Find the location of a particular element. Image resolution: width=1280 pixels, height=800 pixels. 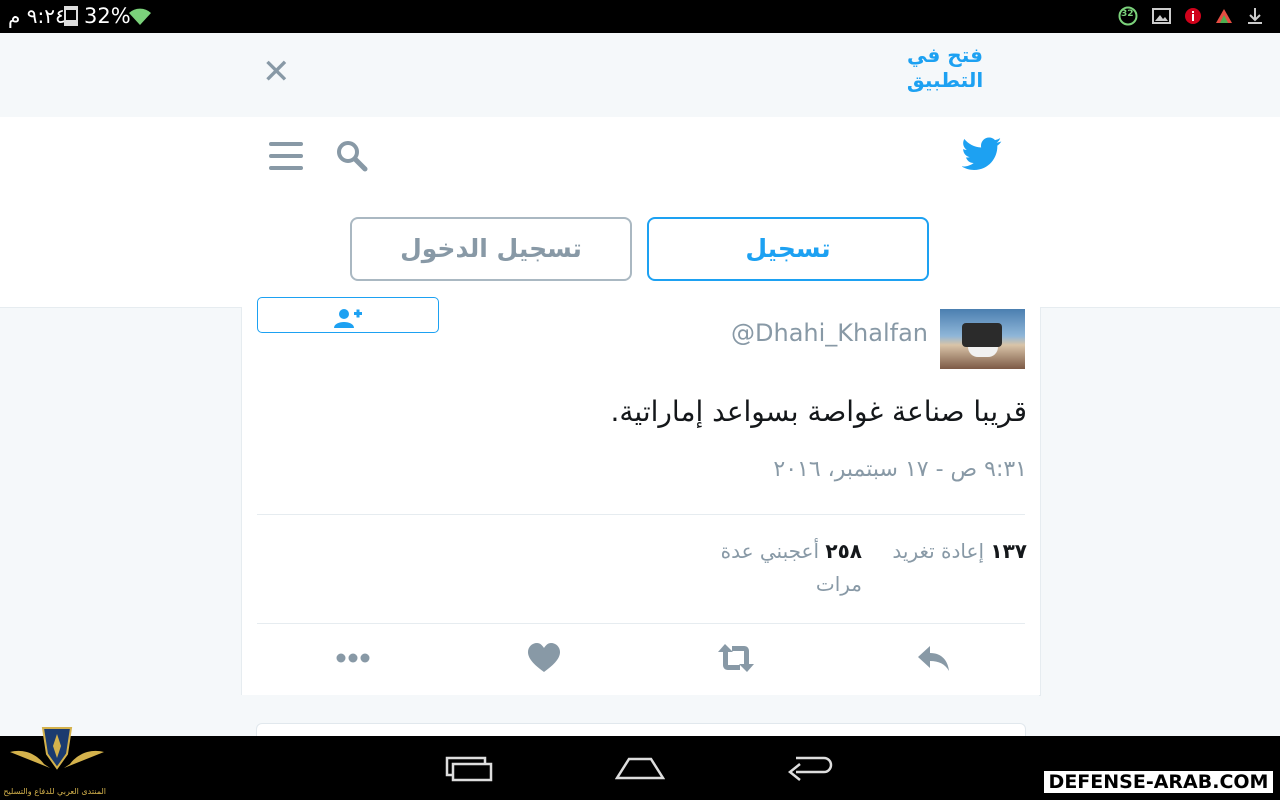

download-icon is located at coordinates (1255, 16).